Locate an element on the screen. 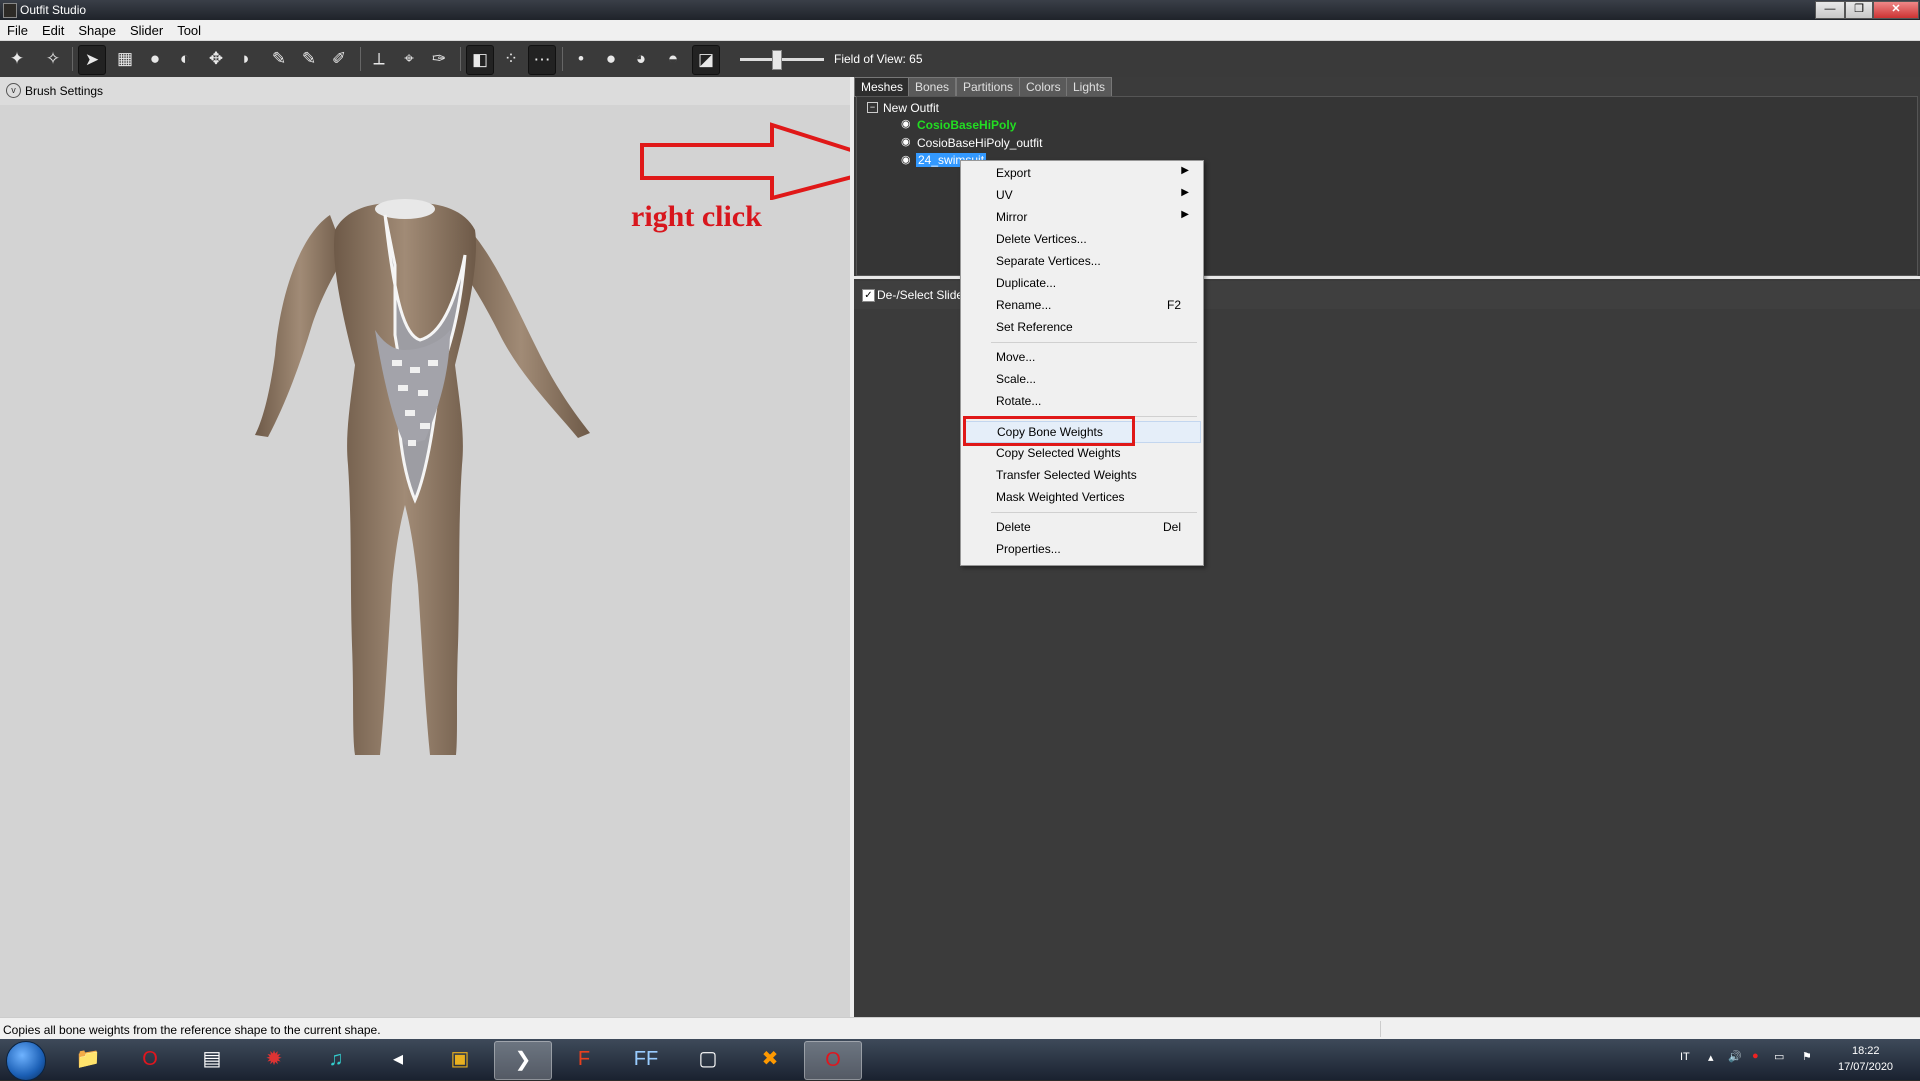  annotation-highlight-box is located at coordinates (1049, 431).